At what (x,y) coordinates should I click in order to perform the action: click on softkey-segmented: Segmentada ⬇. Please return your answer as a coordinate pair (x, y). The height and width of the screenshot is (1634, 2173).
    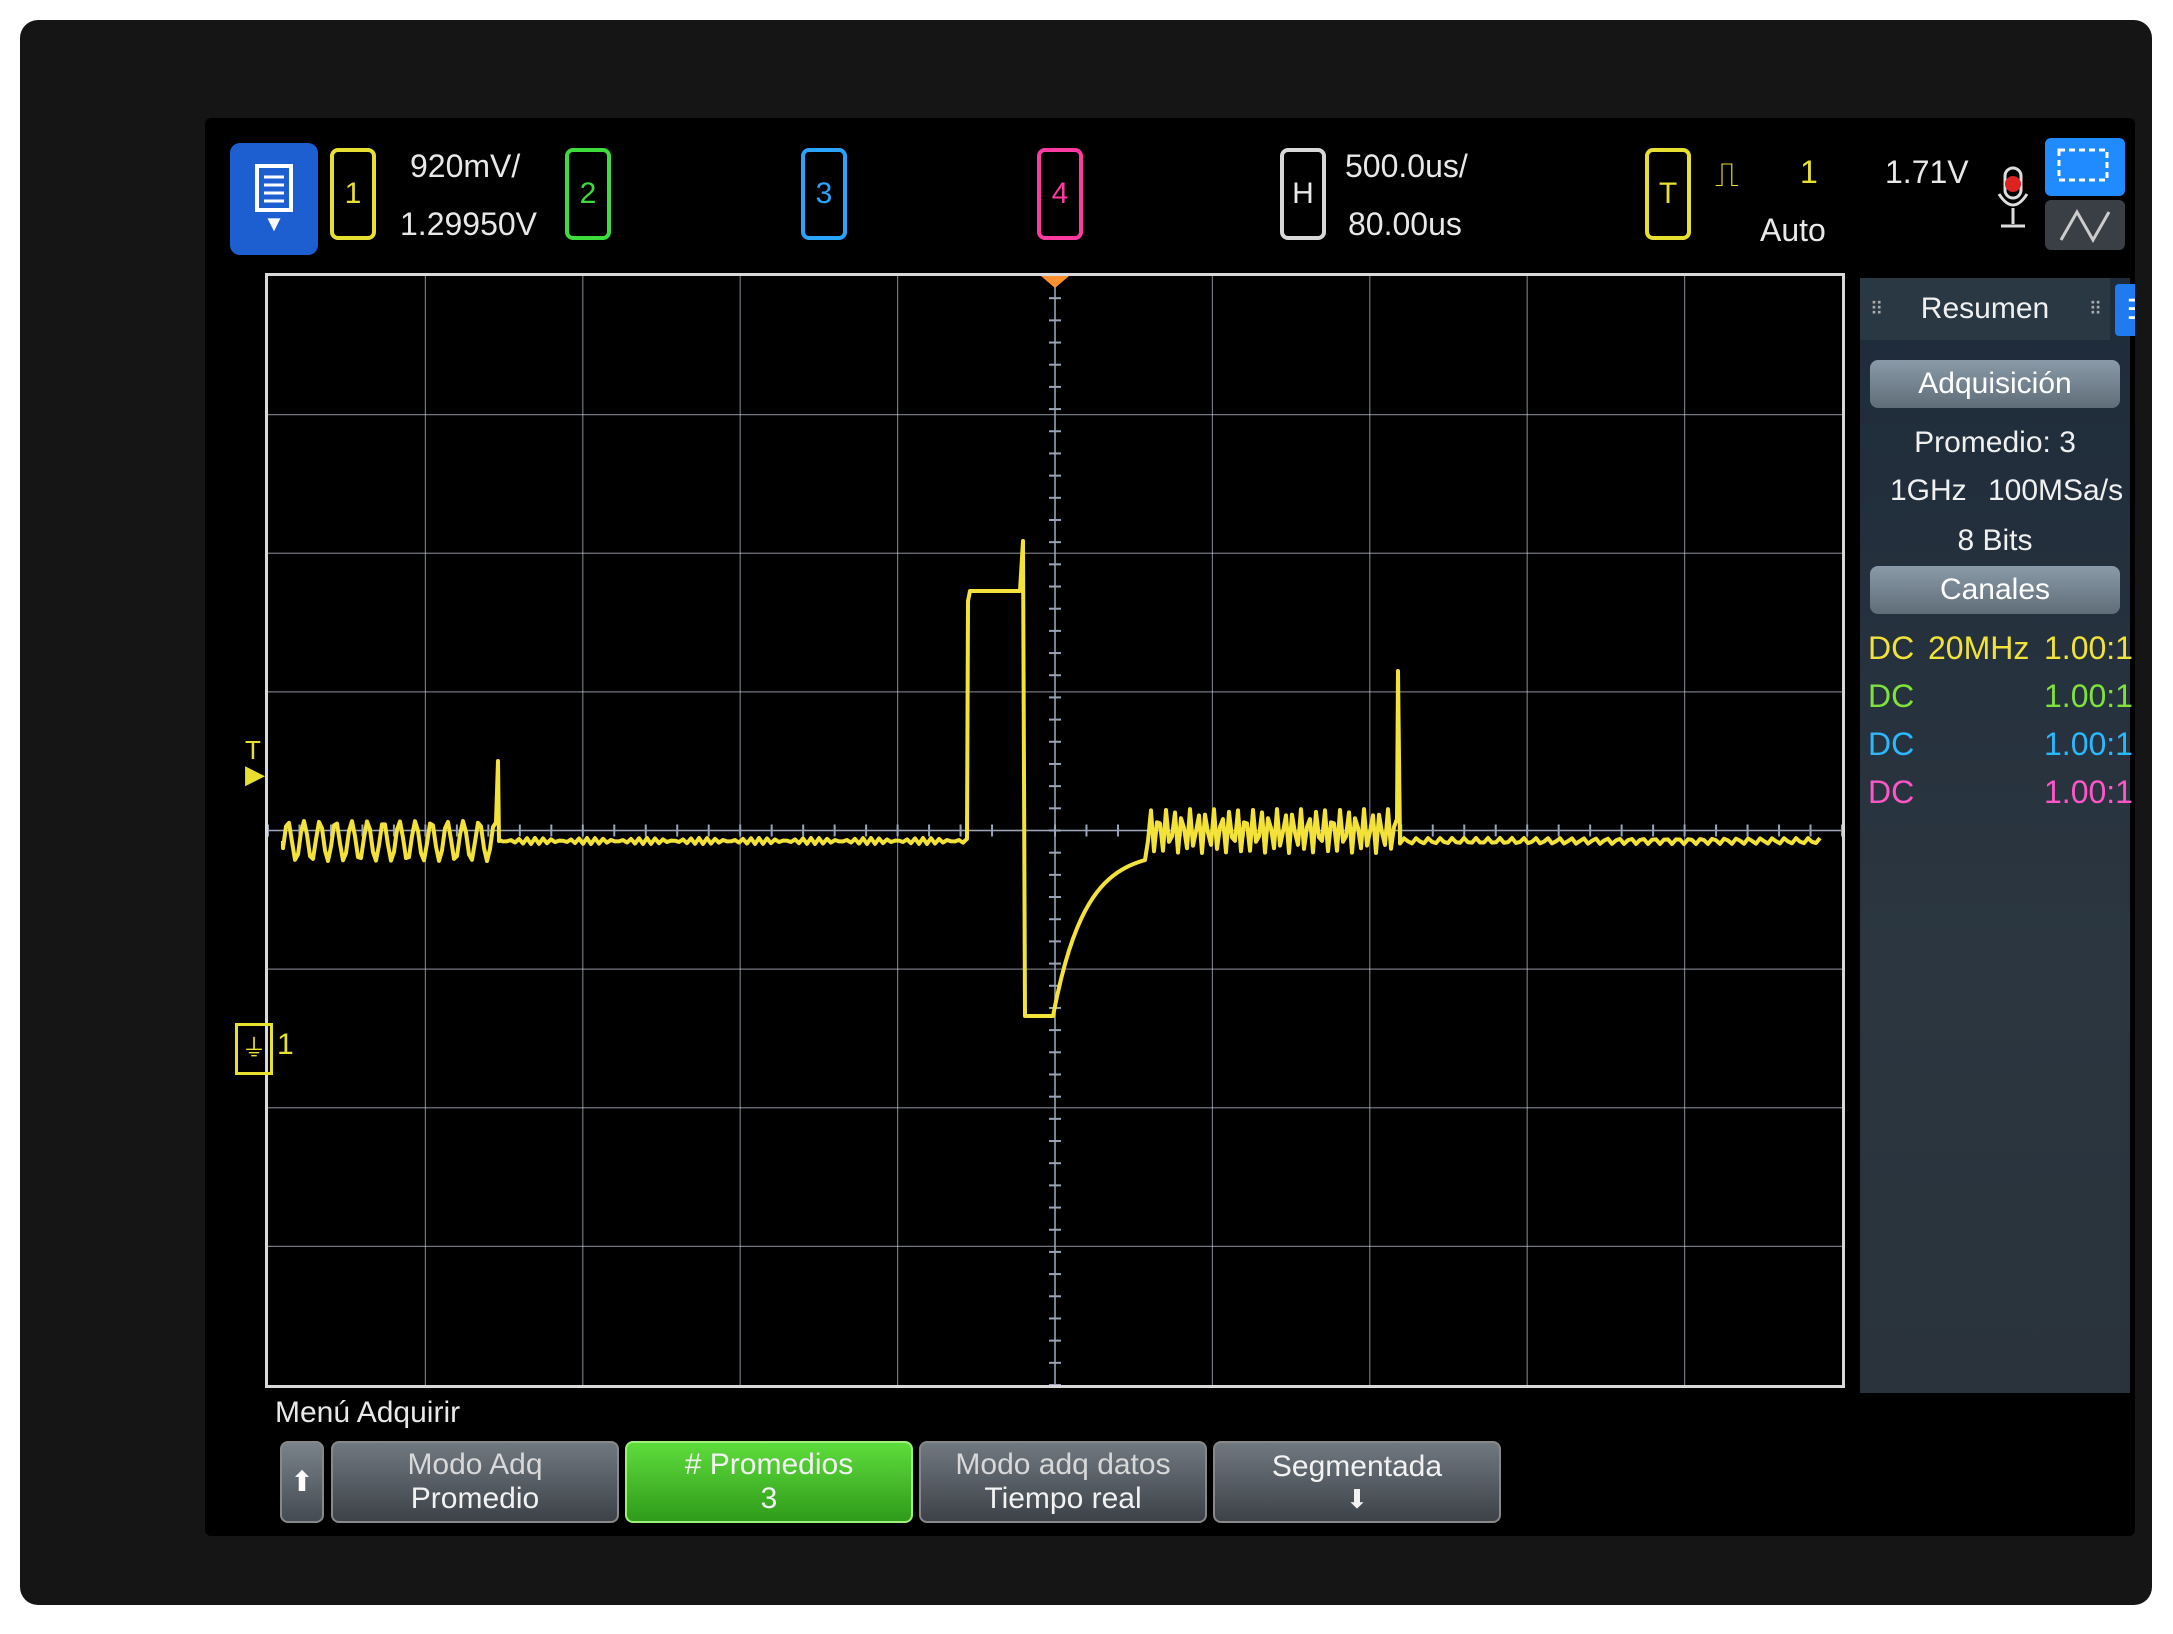
    Looking at the image, I should click on (1357, 1482).